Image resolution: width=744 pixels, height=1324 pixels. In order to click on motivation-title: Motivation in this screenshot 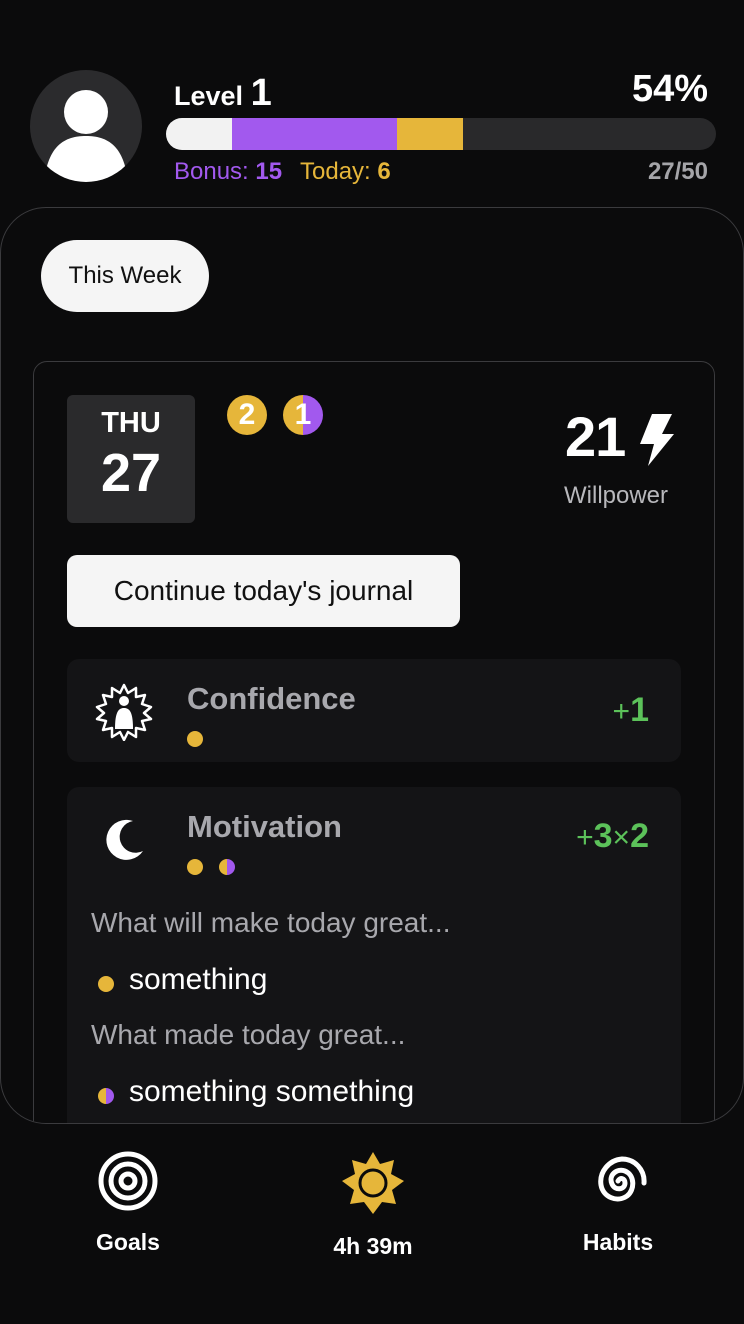, I will do `click(264, 826)`.